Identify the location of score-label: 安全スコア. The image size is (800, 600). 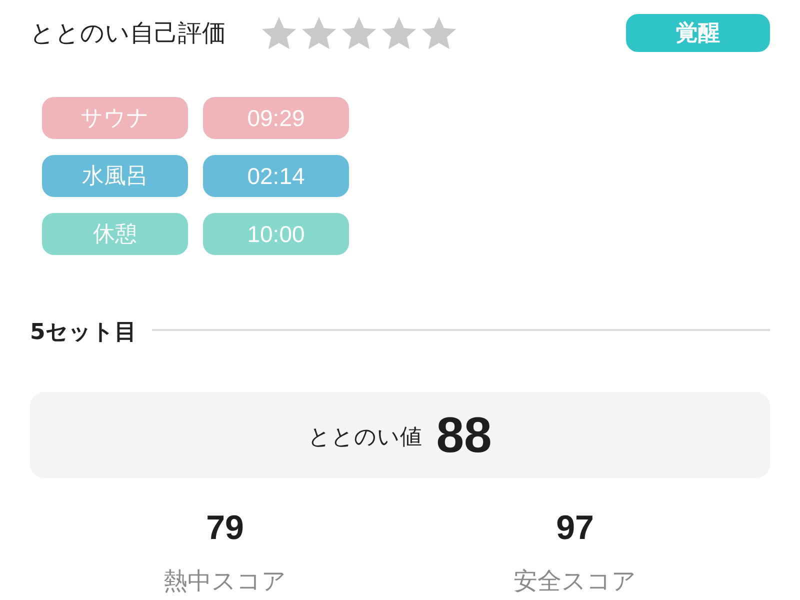
(575, 581).